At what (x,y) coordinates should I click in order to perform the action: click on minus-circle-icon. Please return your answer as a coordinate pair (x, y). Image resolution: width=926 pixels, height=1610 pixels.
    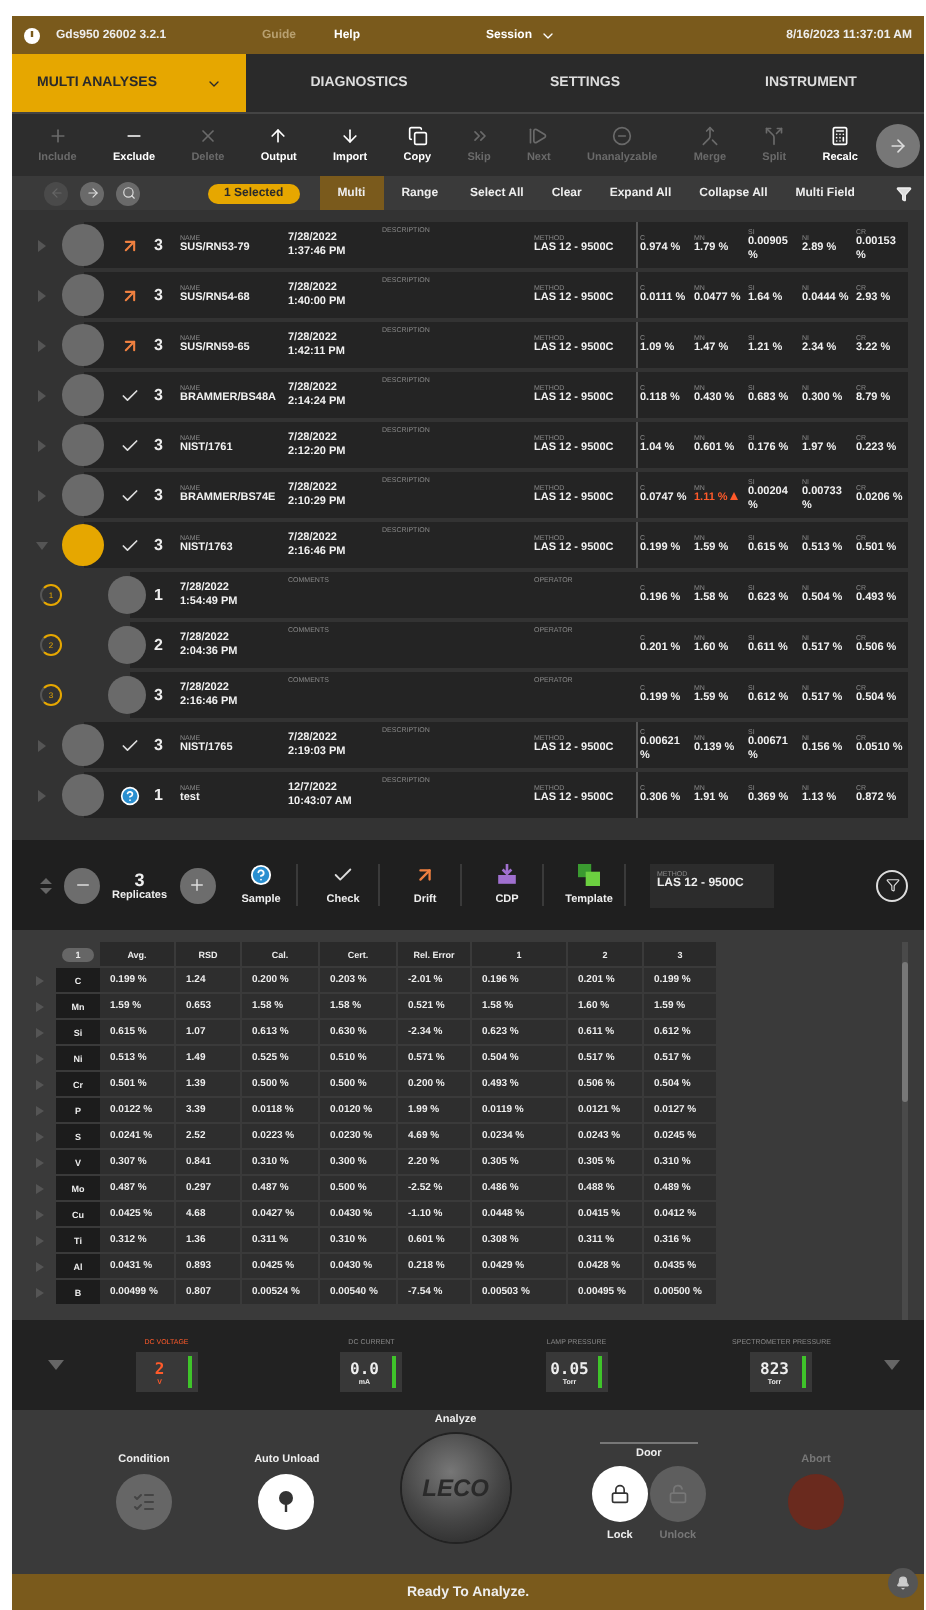
    Looking at the image, I should click on (622, 136).